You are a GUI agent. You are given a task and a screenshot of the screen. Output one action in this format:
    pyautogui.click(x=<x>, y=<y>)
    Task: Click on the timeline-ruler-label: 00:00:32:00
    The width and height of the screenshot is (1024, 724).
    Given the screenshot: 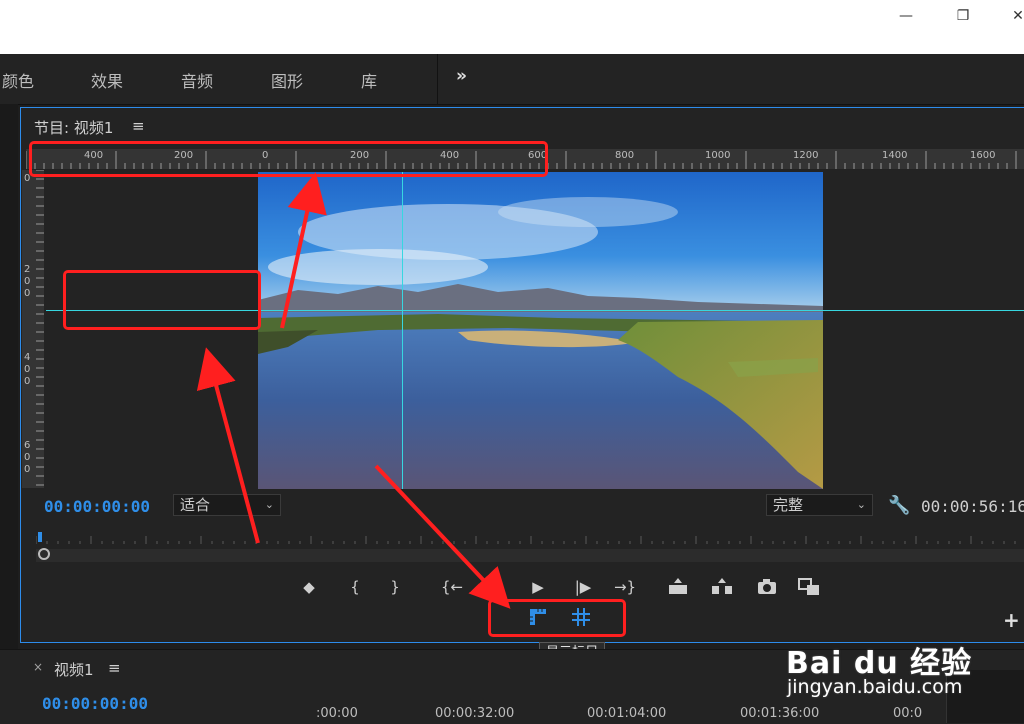 What is the action you would take?
    pyautogui.click(x=475, y=713)
    